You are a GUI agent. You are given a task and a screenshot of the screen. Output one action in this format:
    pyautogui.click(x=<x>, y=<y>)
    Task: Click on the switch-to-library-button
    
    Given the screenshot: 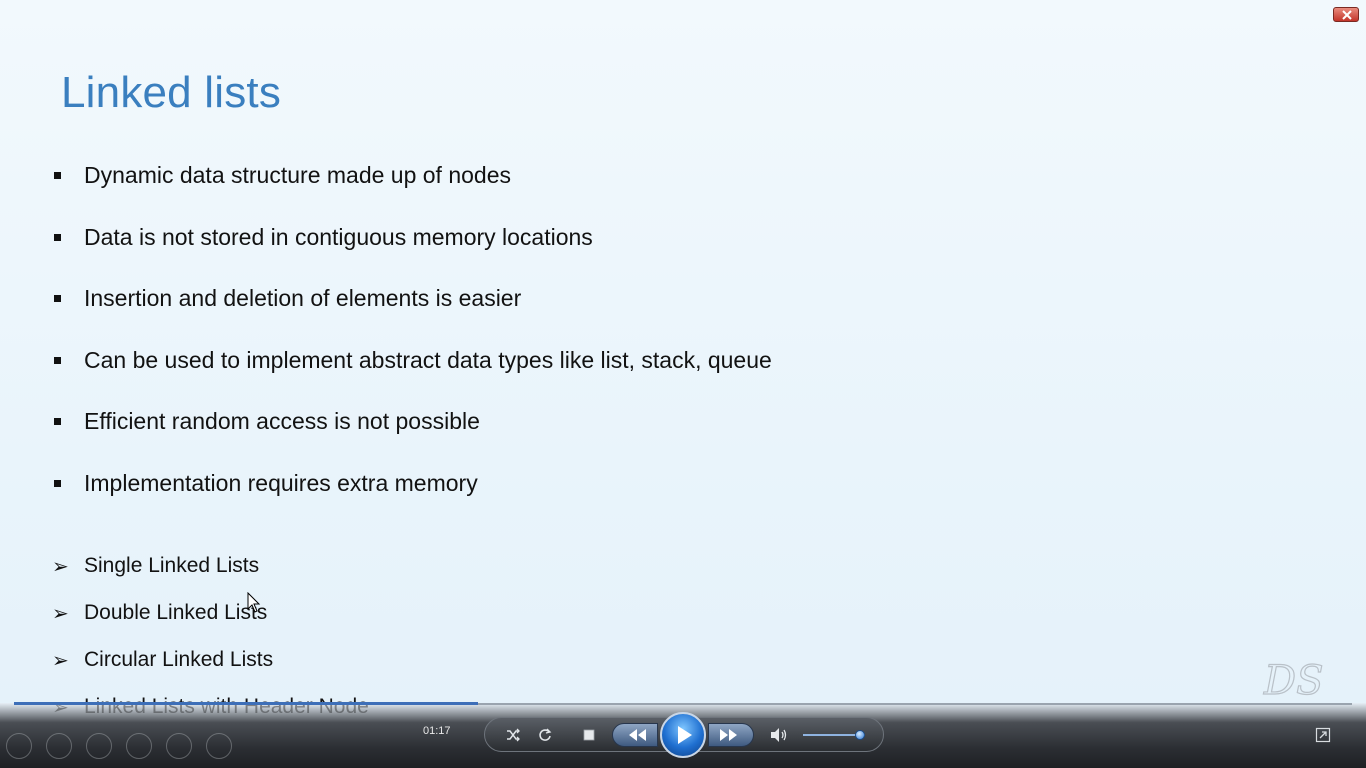 What is the action you would take?
    pyautogui.click(x=1323, y=737)
    